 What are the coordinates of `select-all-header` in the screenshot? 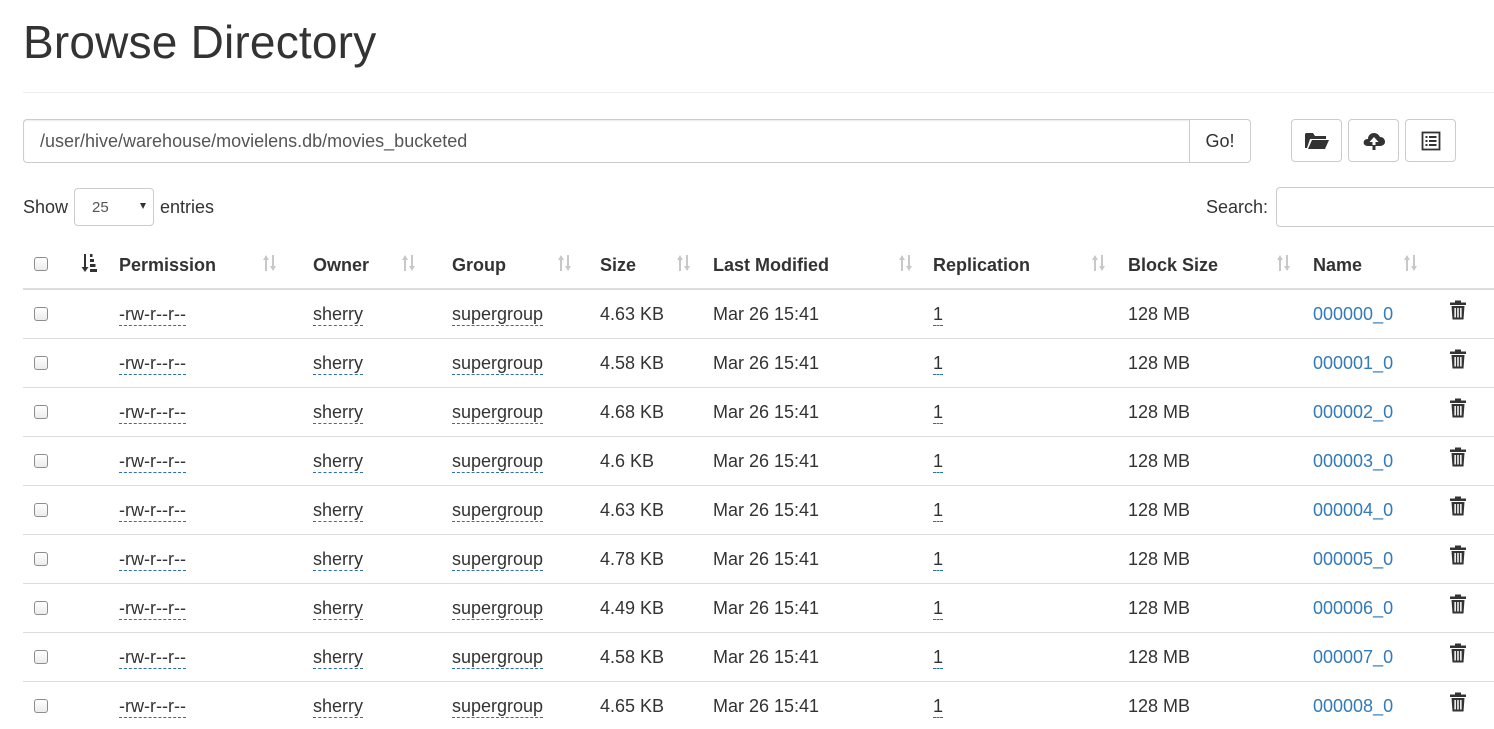 It's located at (47, 265).